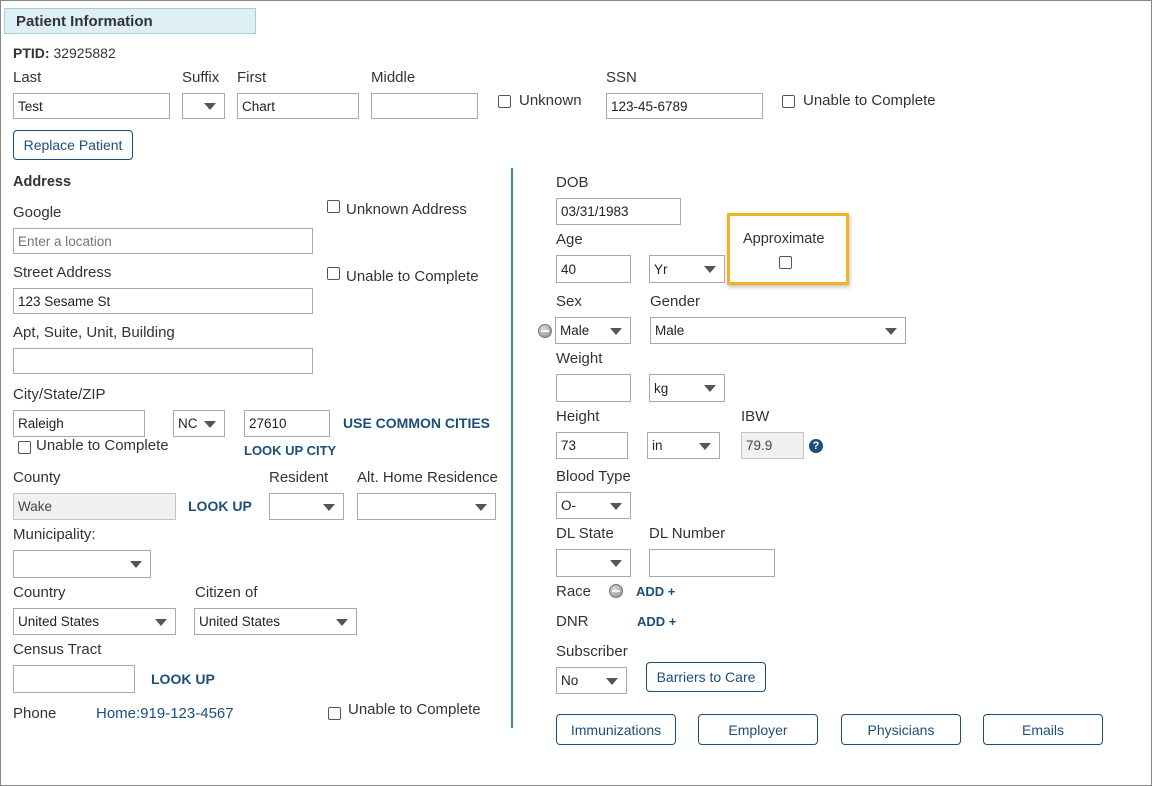 The image size is (1152, 786). I want to click on race-add-link: ADD +, so click(655, 591).